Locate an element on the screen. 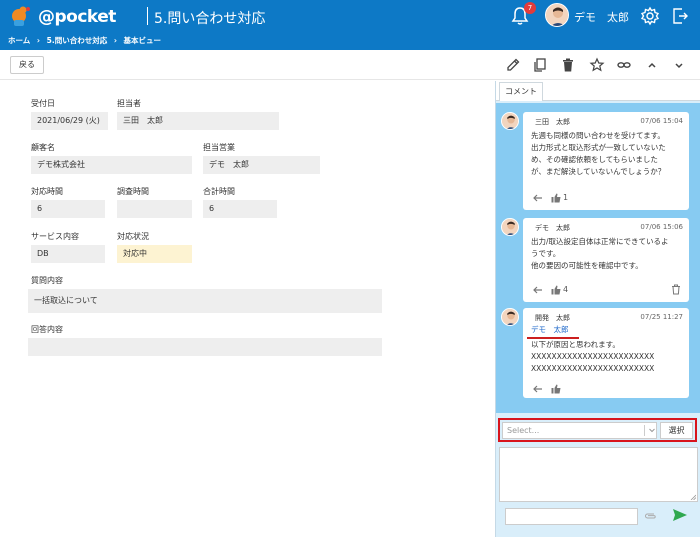  gear-icon is located at coordinates (650, 16).